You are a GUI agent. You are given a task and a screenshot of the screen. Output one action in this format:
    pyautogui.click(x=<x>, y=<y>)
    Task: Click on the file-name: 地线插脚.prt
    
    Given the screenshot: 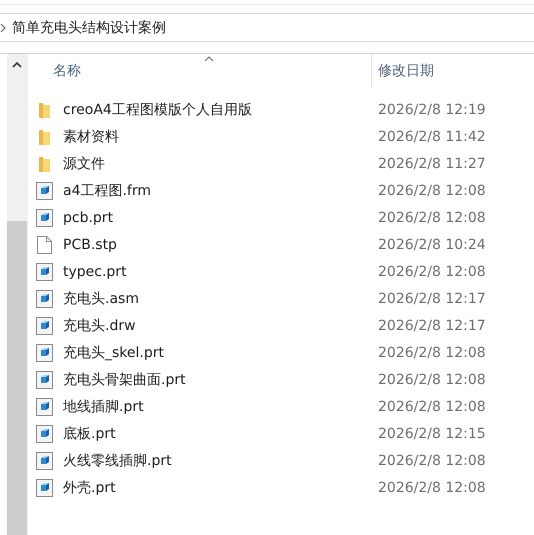 What is the action you would take?
    pyautogui.click(x=103, y=407)
    